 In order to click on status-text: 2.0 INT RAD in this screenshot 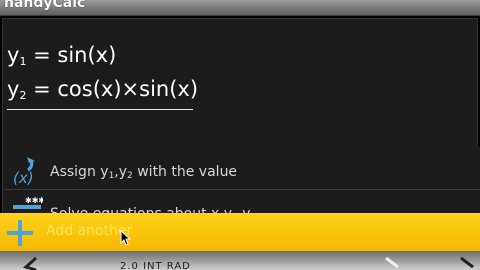, I will do `click(155, 265)`.